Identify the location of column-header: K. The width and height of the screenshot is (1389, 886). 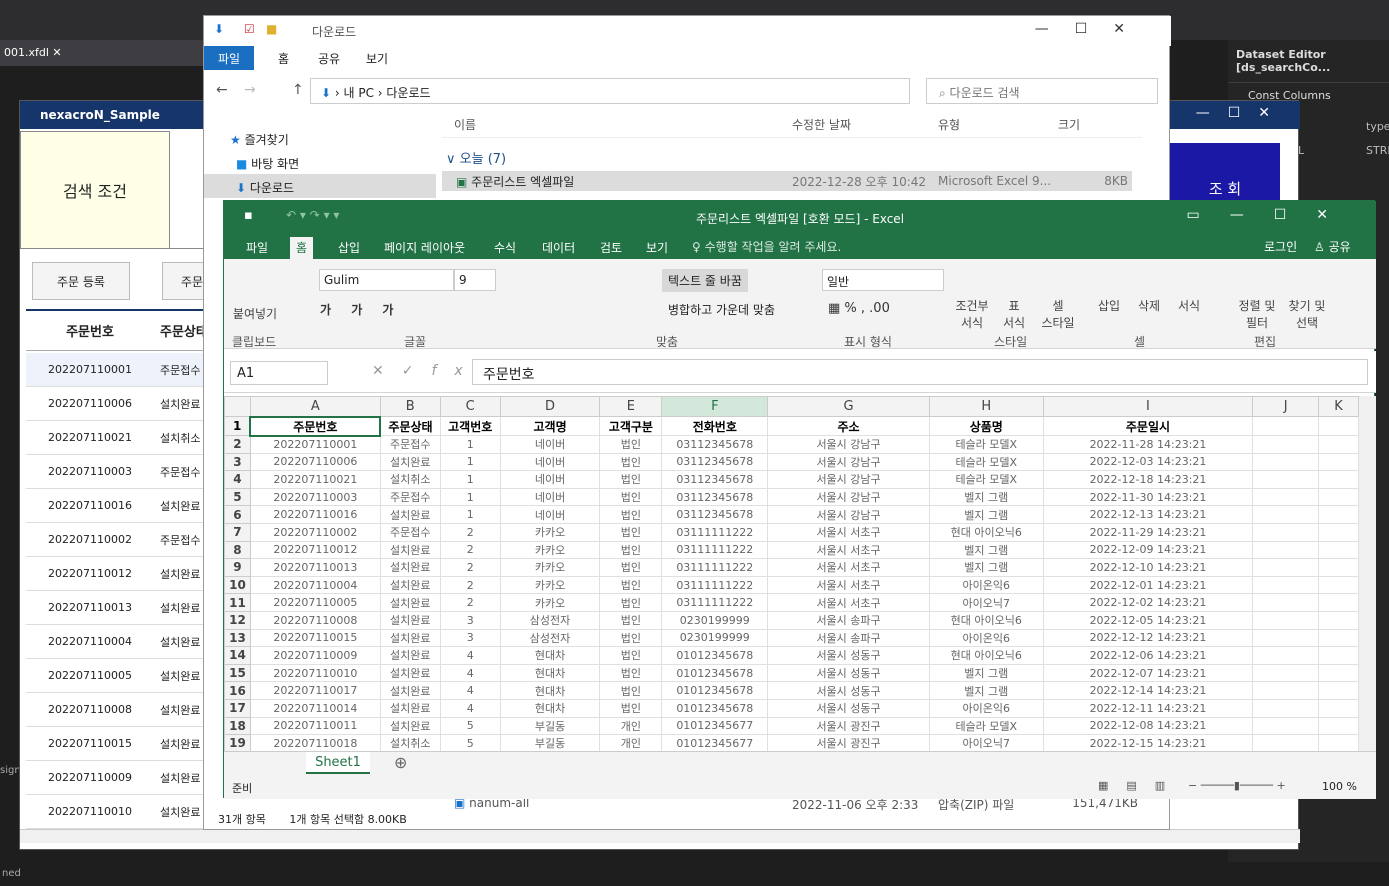
(1338, 406).